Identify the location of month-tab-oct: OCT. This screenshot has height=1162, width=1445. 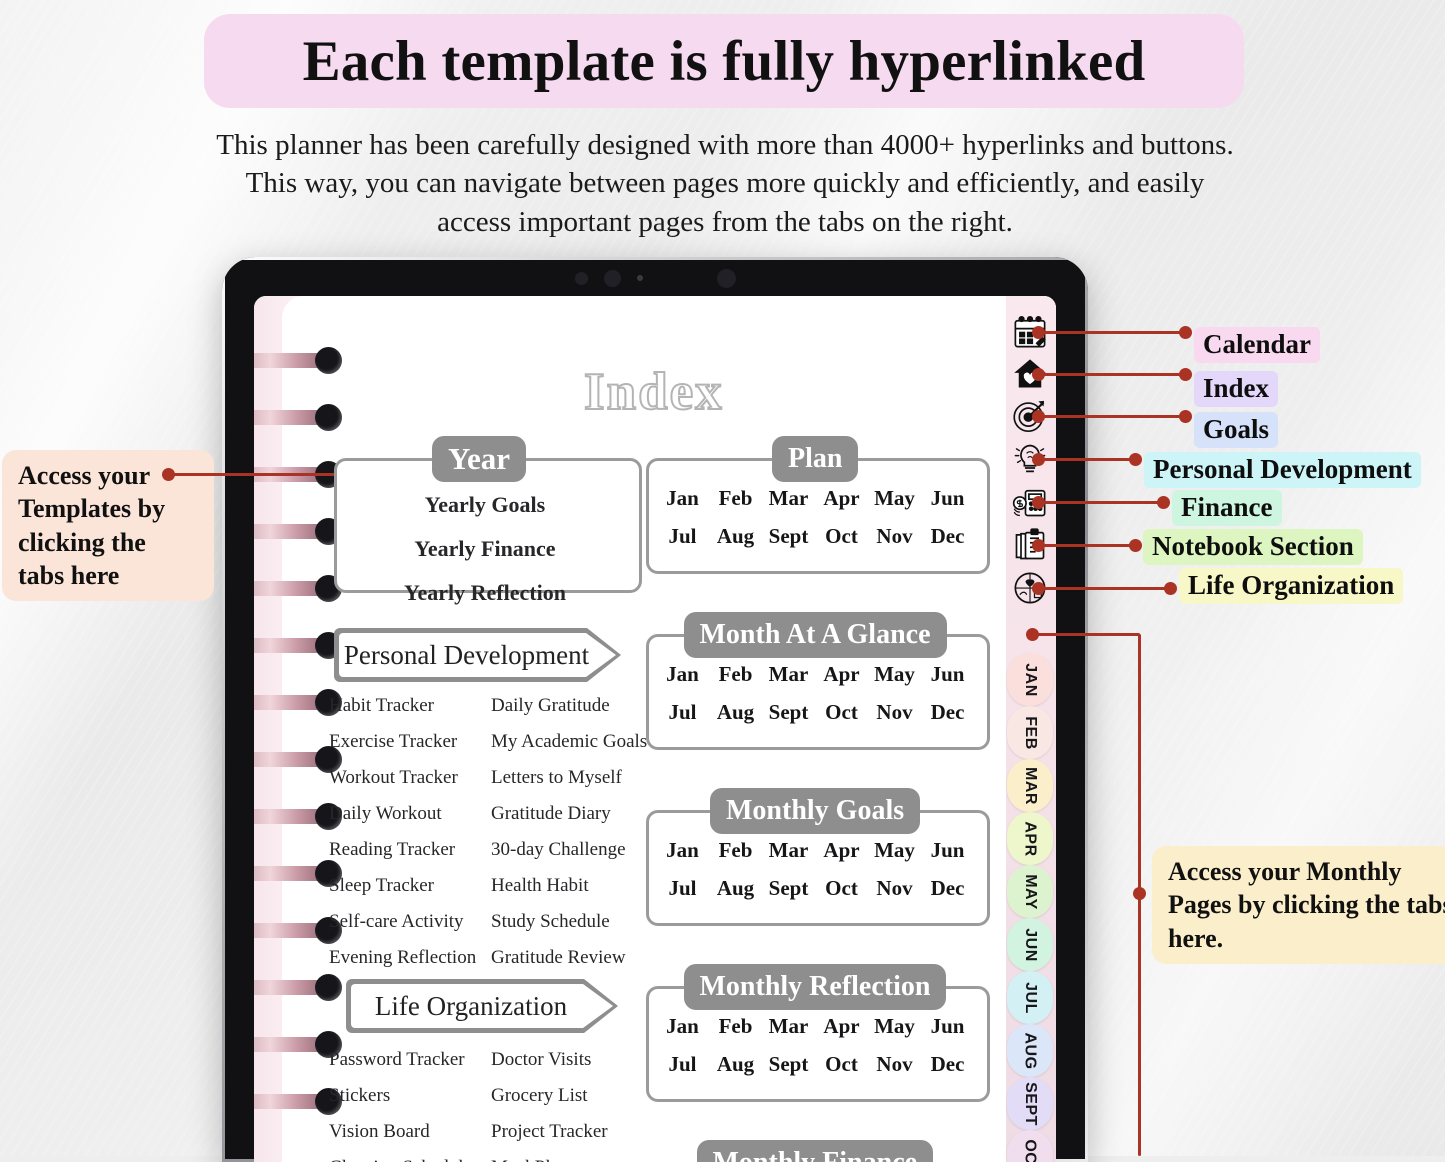
(1030, 1146).